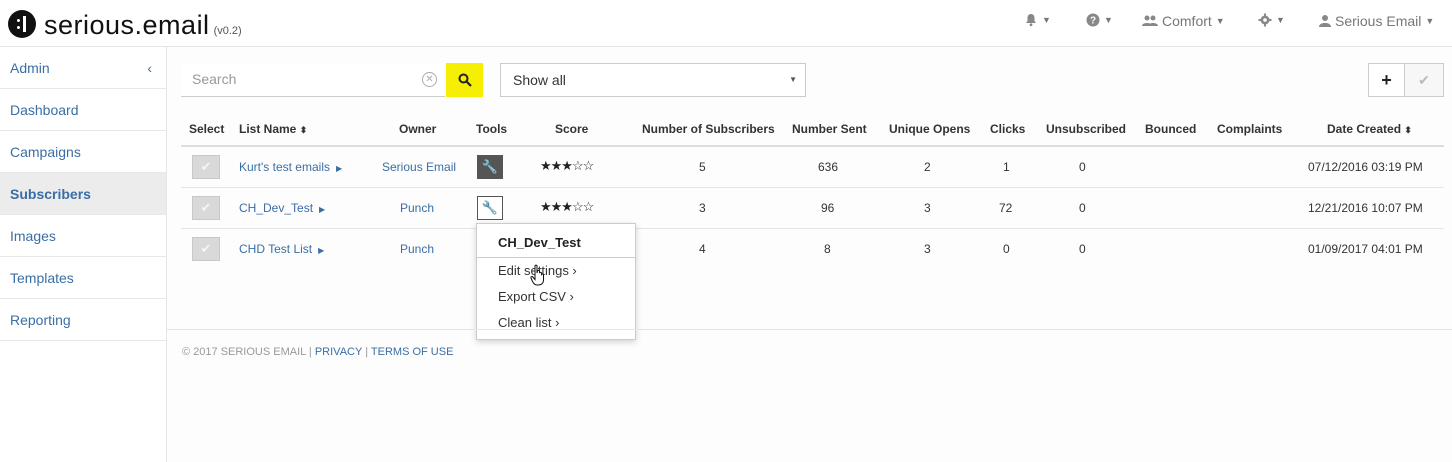 This screenshot has height=462, width=1452. What do you see at coordinates (45, 152) in the screenshot?
I see `sidebar-item-label: Campaigns` at bounding box center [45, 152].